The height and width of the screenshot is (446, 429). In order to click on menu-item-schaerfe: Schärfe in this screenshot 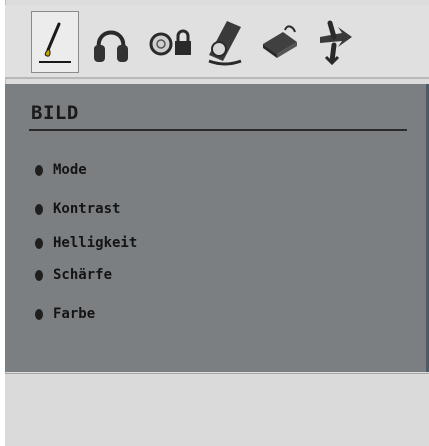, I will do `click(73, 275)`.